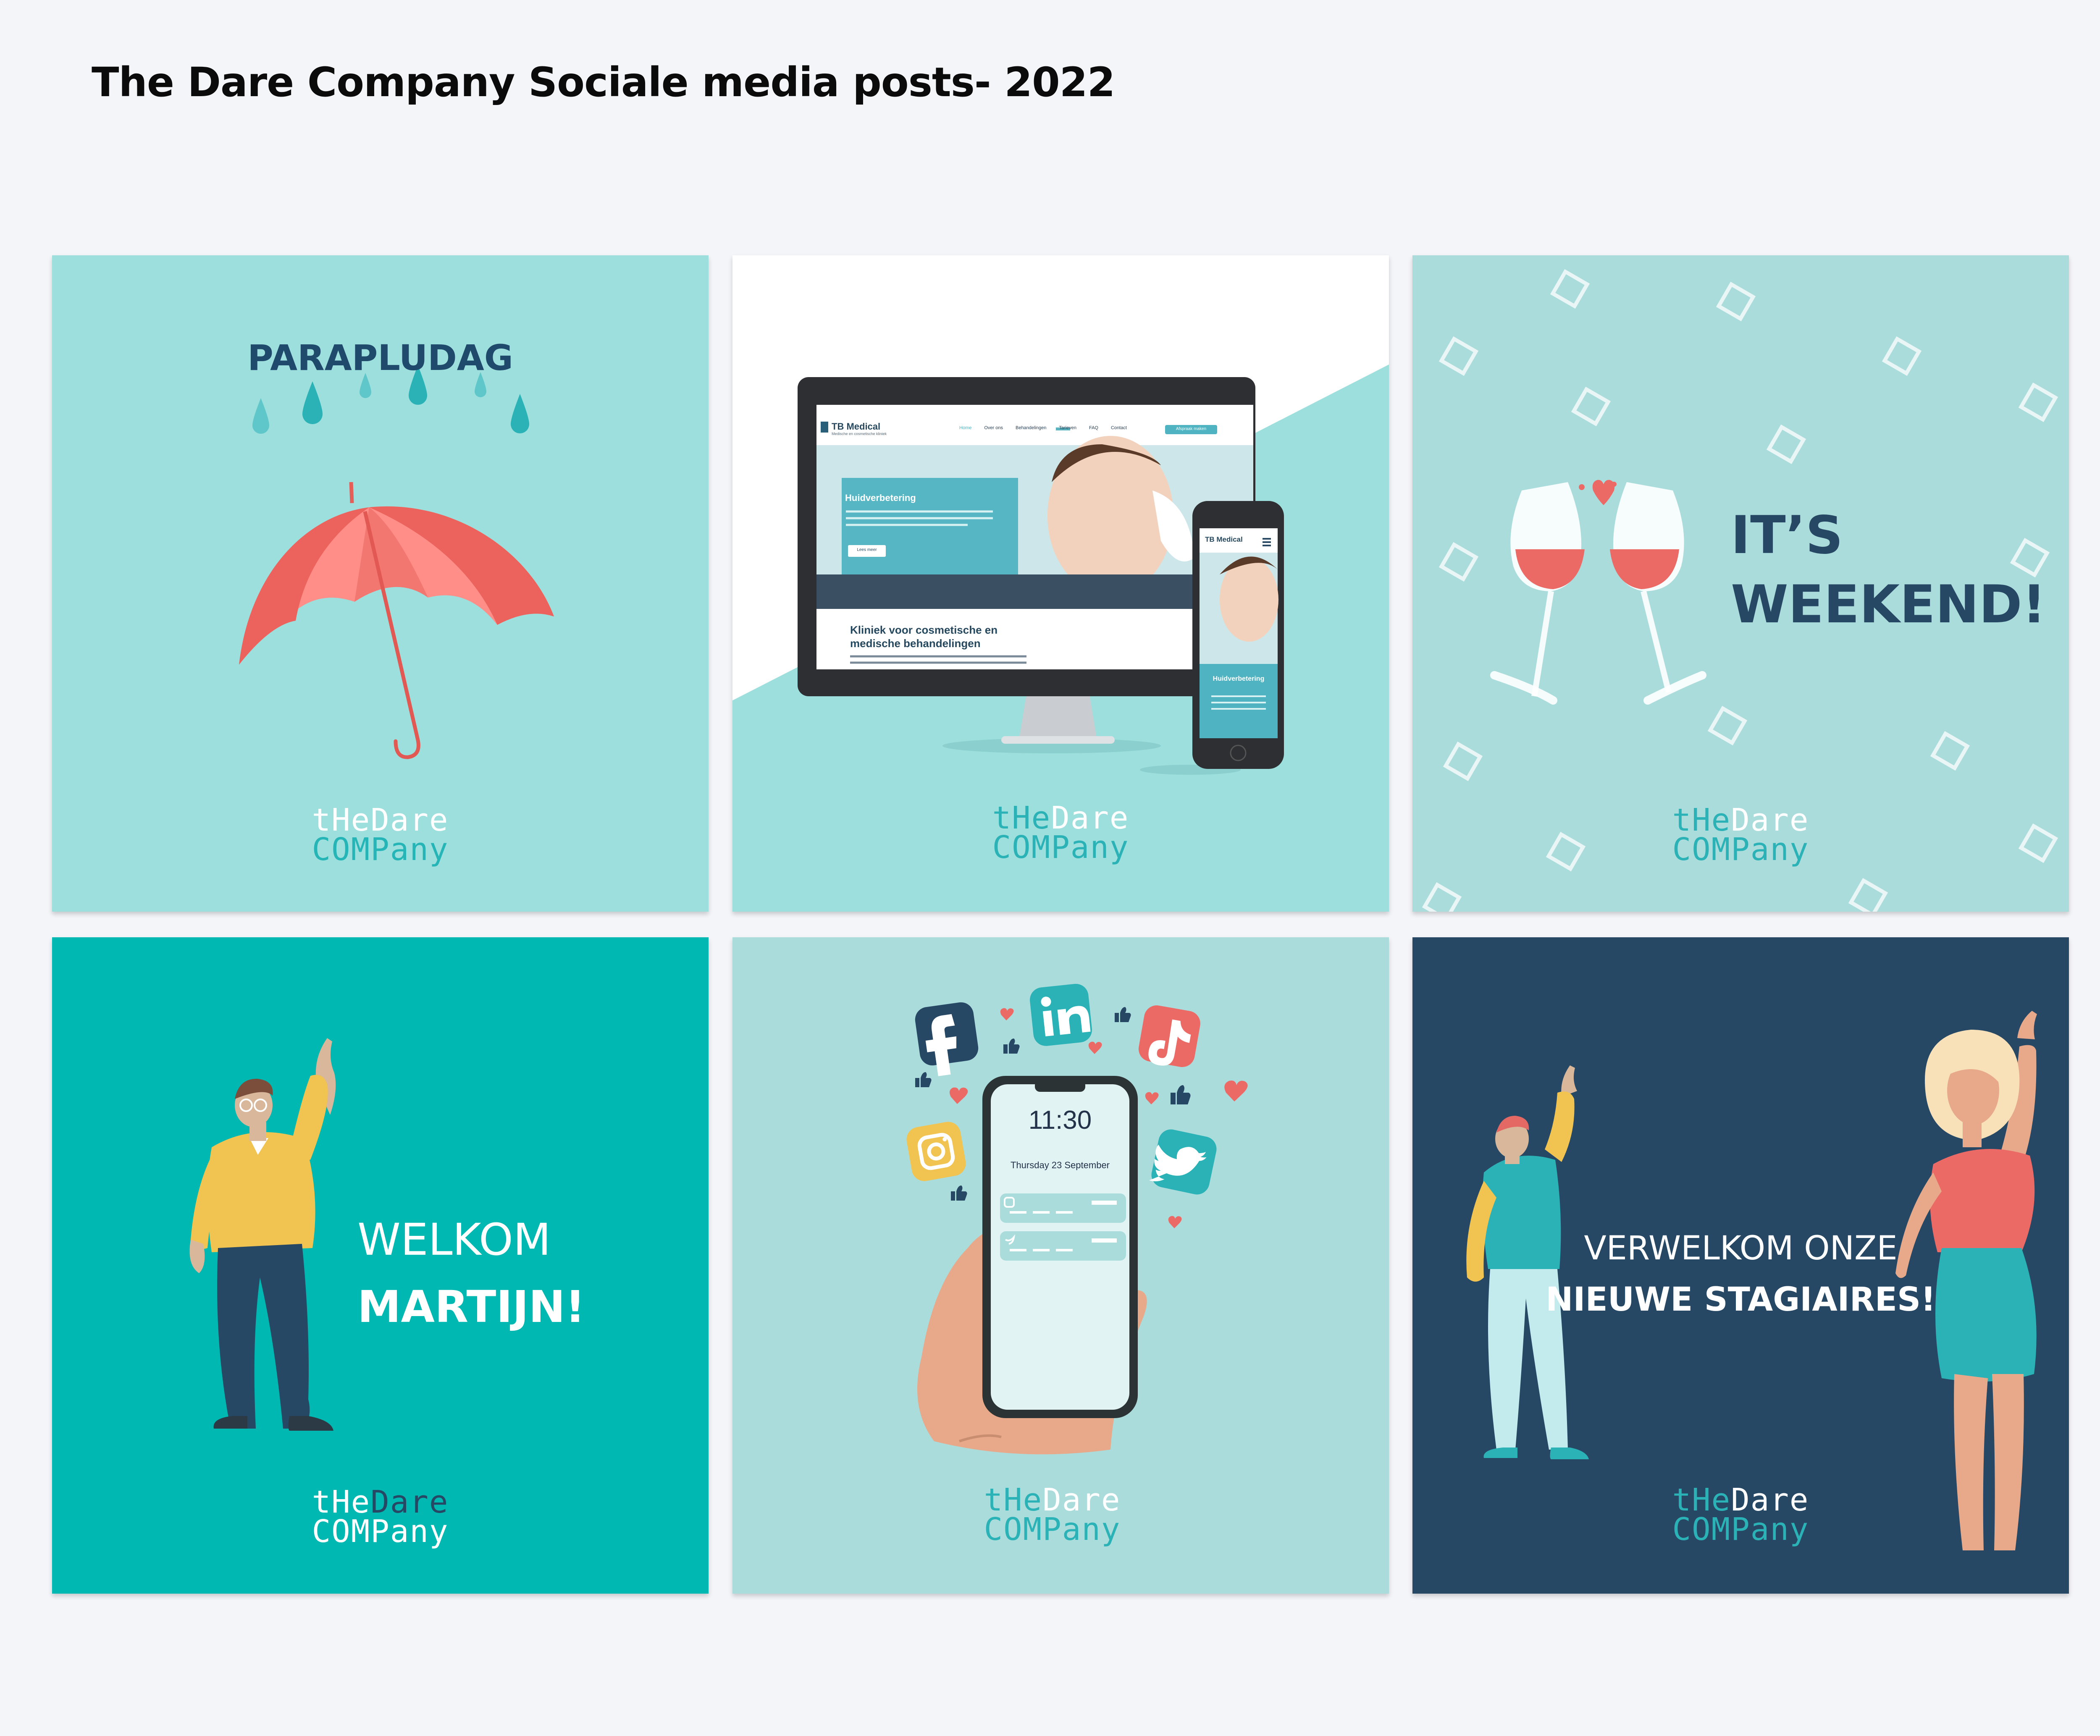  Describe the element at coordinates (859, 434) in the screenshot. I see `site-brand-sub: Medische en cosmetische kliniek` at that location.